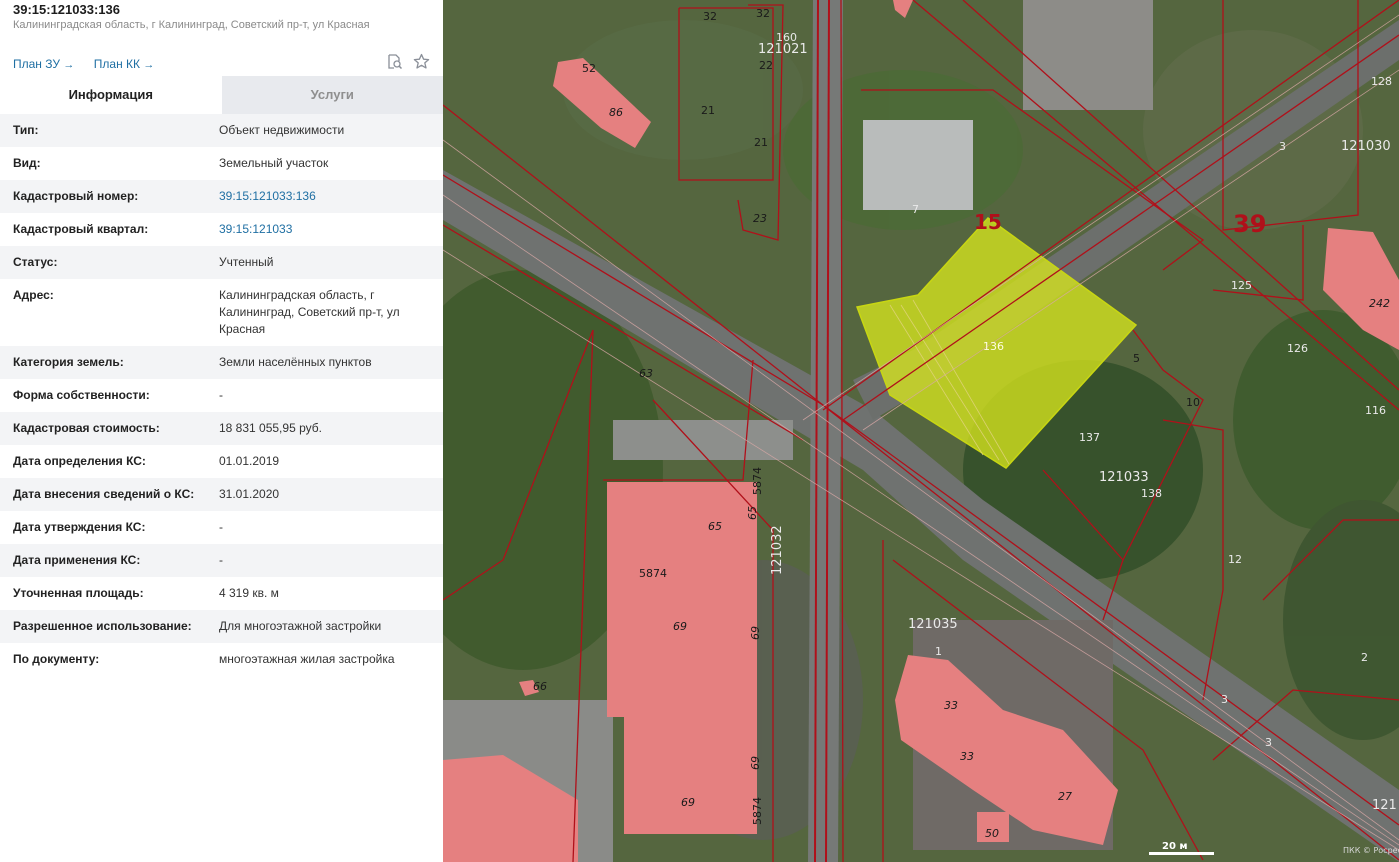  What do you see at coordinates (616, 112) in the screenshot?
I see `map-label: 86` at bounding box center [616, 112].